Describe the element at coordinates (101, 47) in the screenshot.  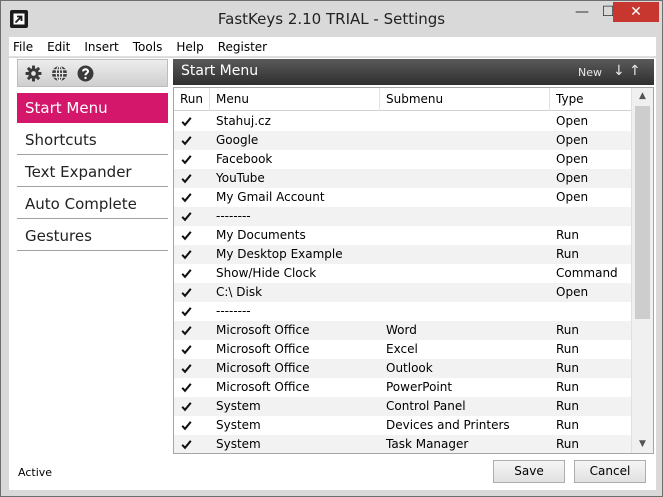
I see `menu-insert: Insert` at that location.